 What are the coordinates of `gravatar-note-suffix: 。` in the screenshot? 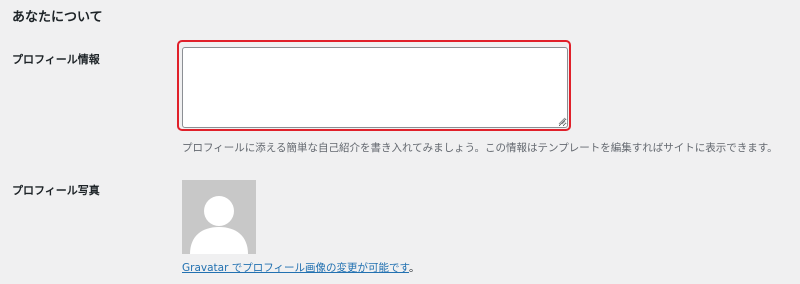 It's located at (414, 268).